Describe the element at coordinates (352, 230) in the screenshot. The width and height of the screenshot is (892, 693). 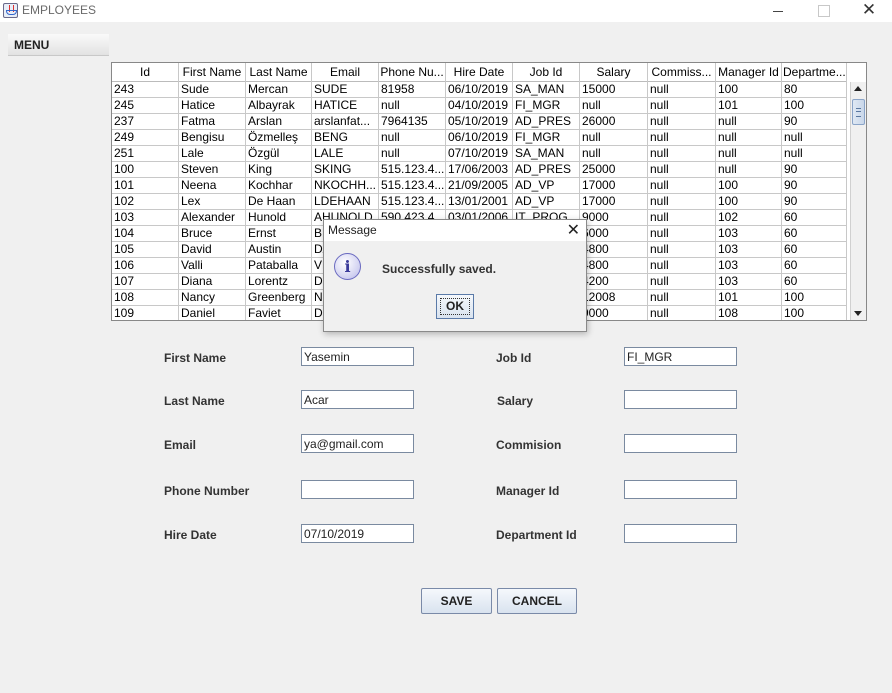
I see `dialog-title: Message` at that location.